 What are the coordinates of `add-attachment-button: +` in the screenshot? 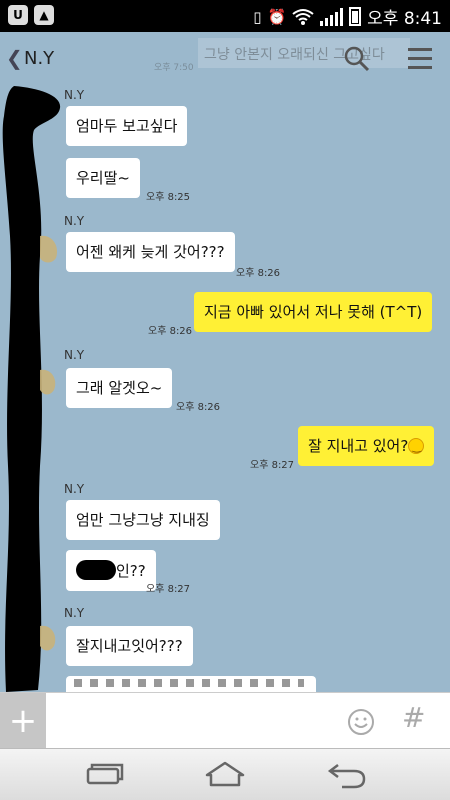 It's located at (23, 721).